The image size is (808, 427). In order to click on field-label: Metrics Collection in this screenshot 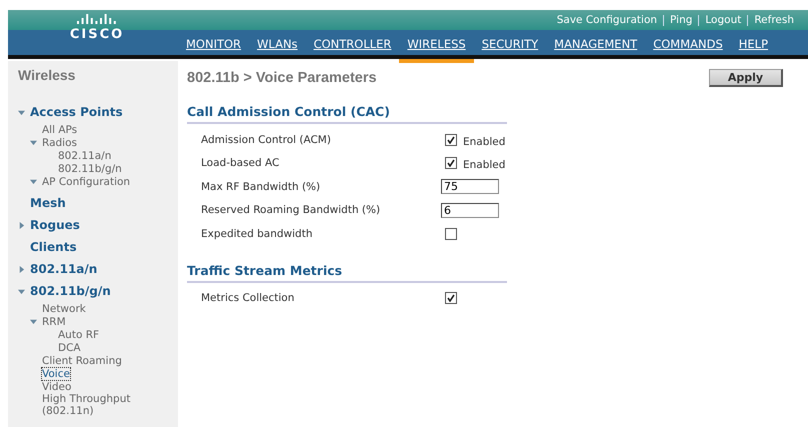, I will do `click(248, 298)`.